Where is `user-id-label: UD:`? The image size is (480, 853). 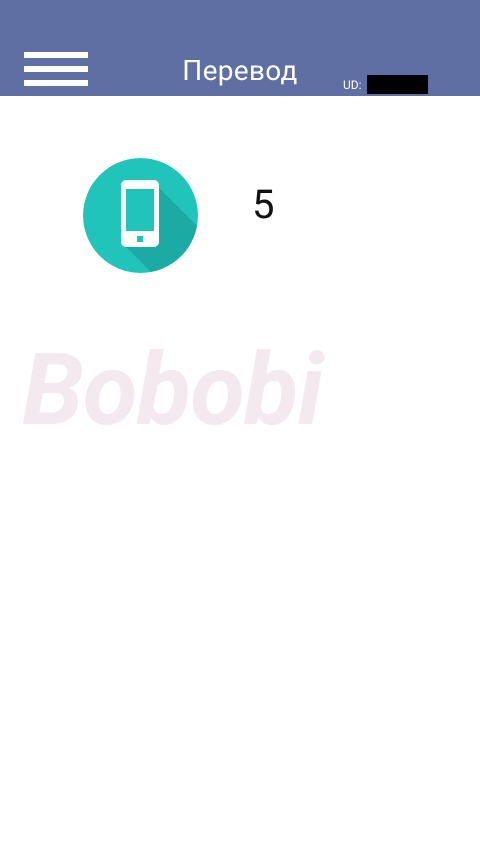 user-id-label: UD: is located at coordinates (352, 85).